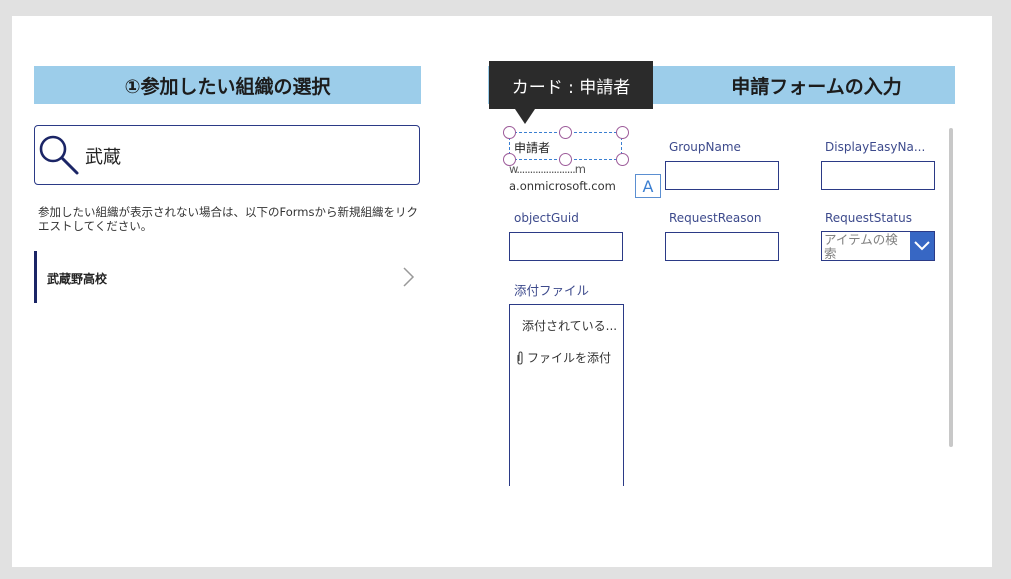 The image size is (1011, 579). Describe the element at coordinates (546, 218) in the screenshot. I see `object-guid-label: objectGuid` at that location.